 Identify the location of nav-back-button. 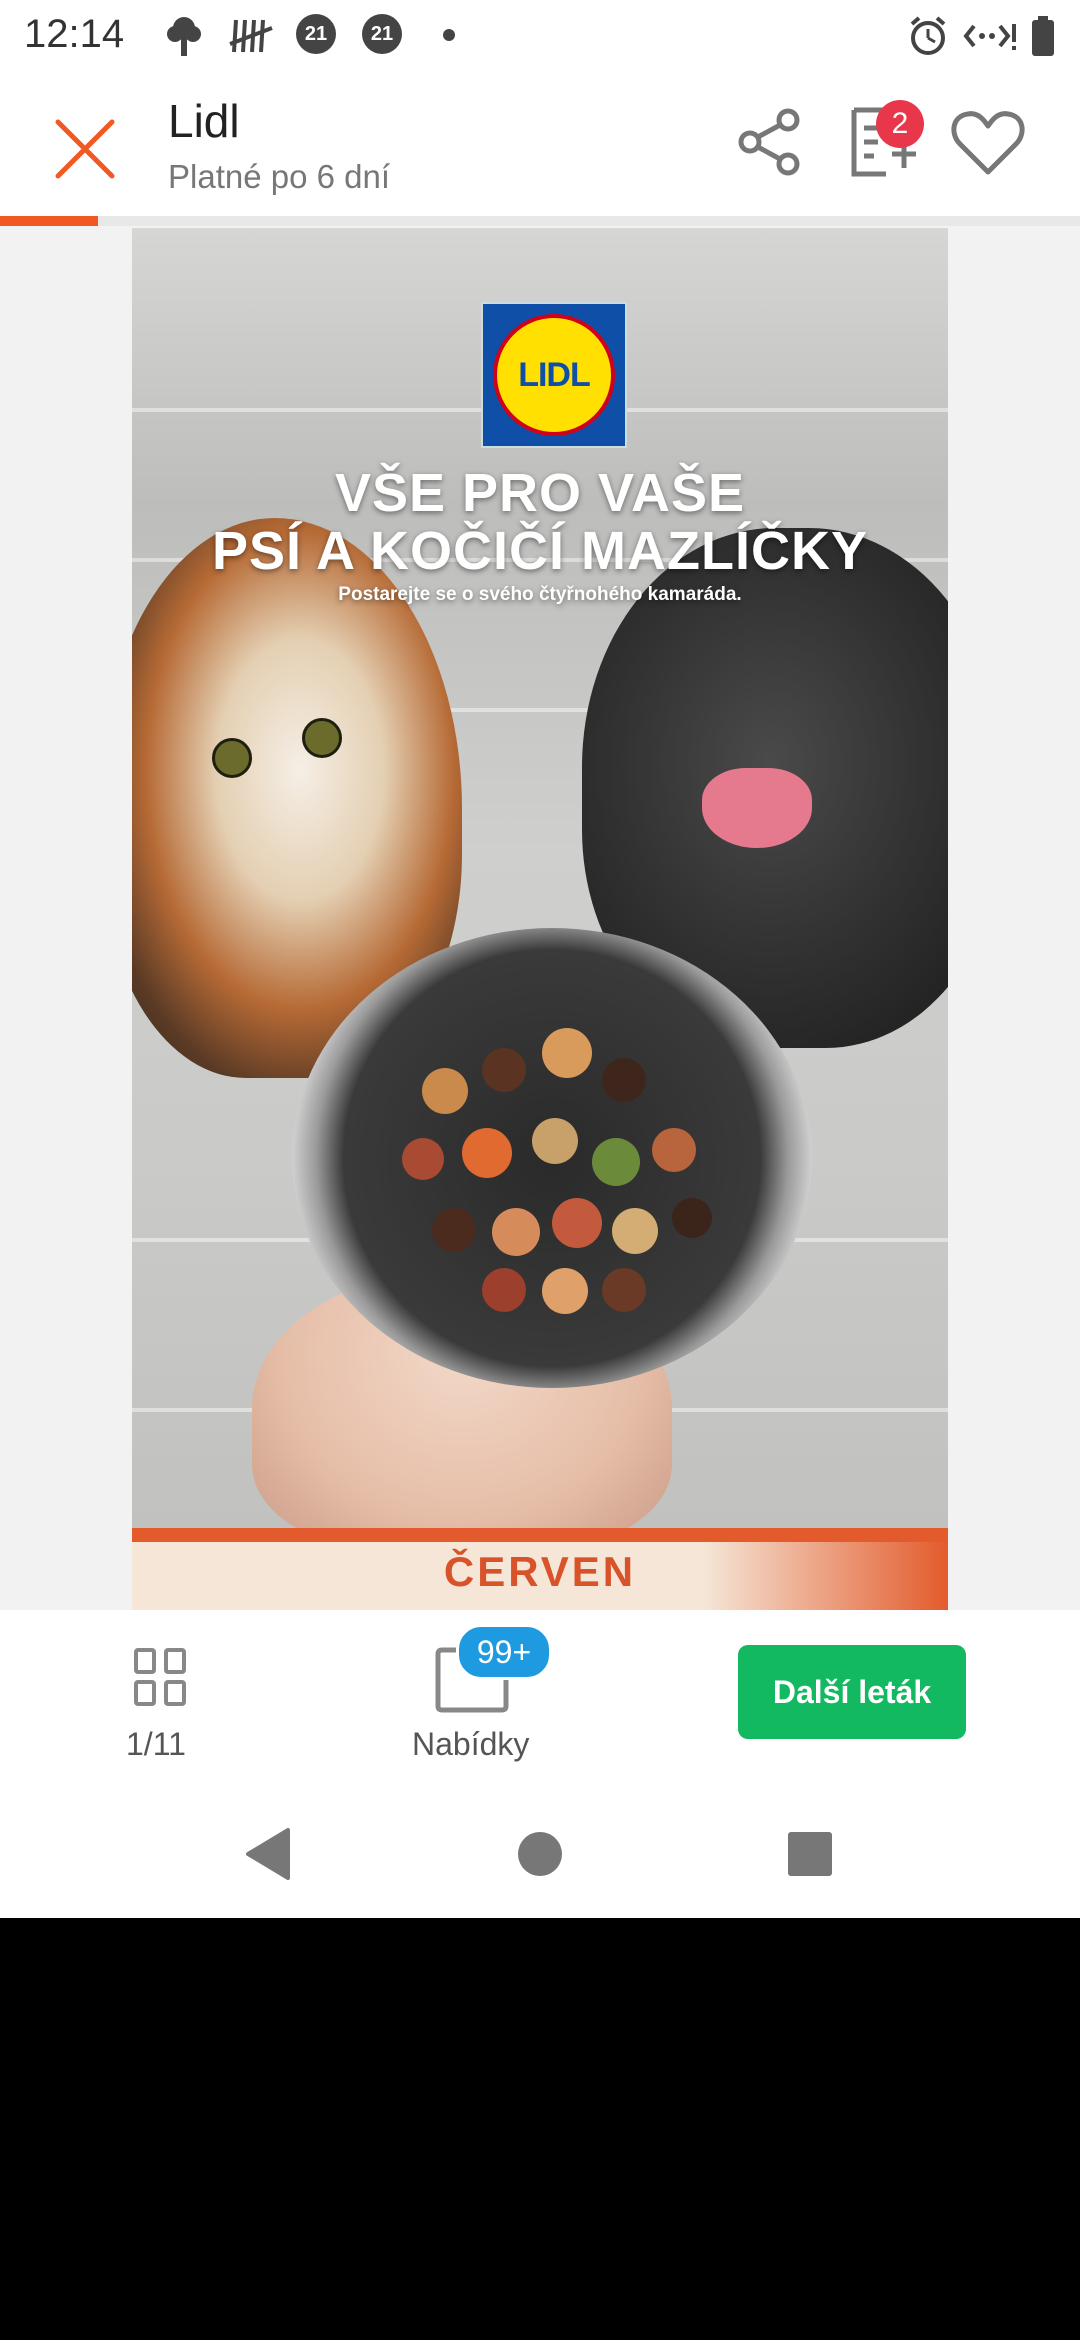
(268, 1854).